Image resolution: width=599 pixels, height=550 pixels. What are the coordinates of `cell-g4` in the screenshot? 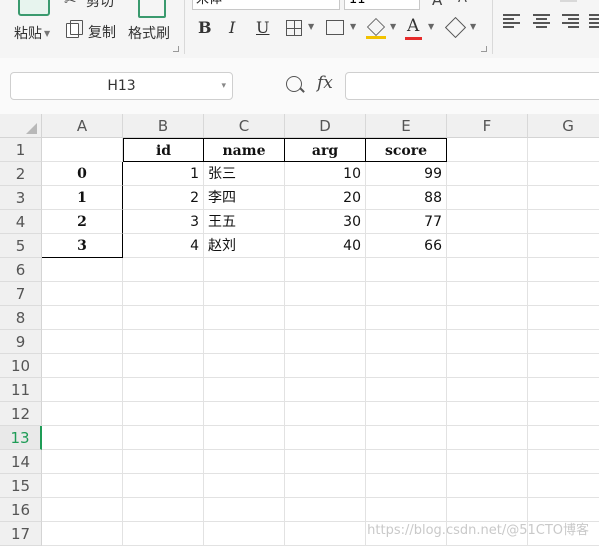 It's located at (563, 222).